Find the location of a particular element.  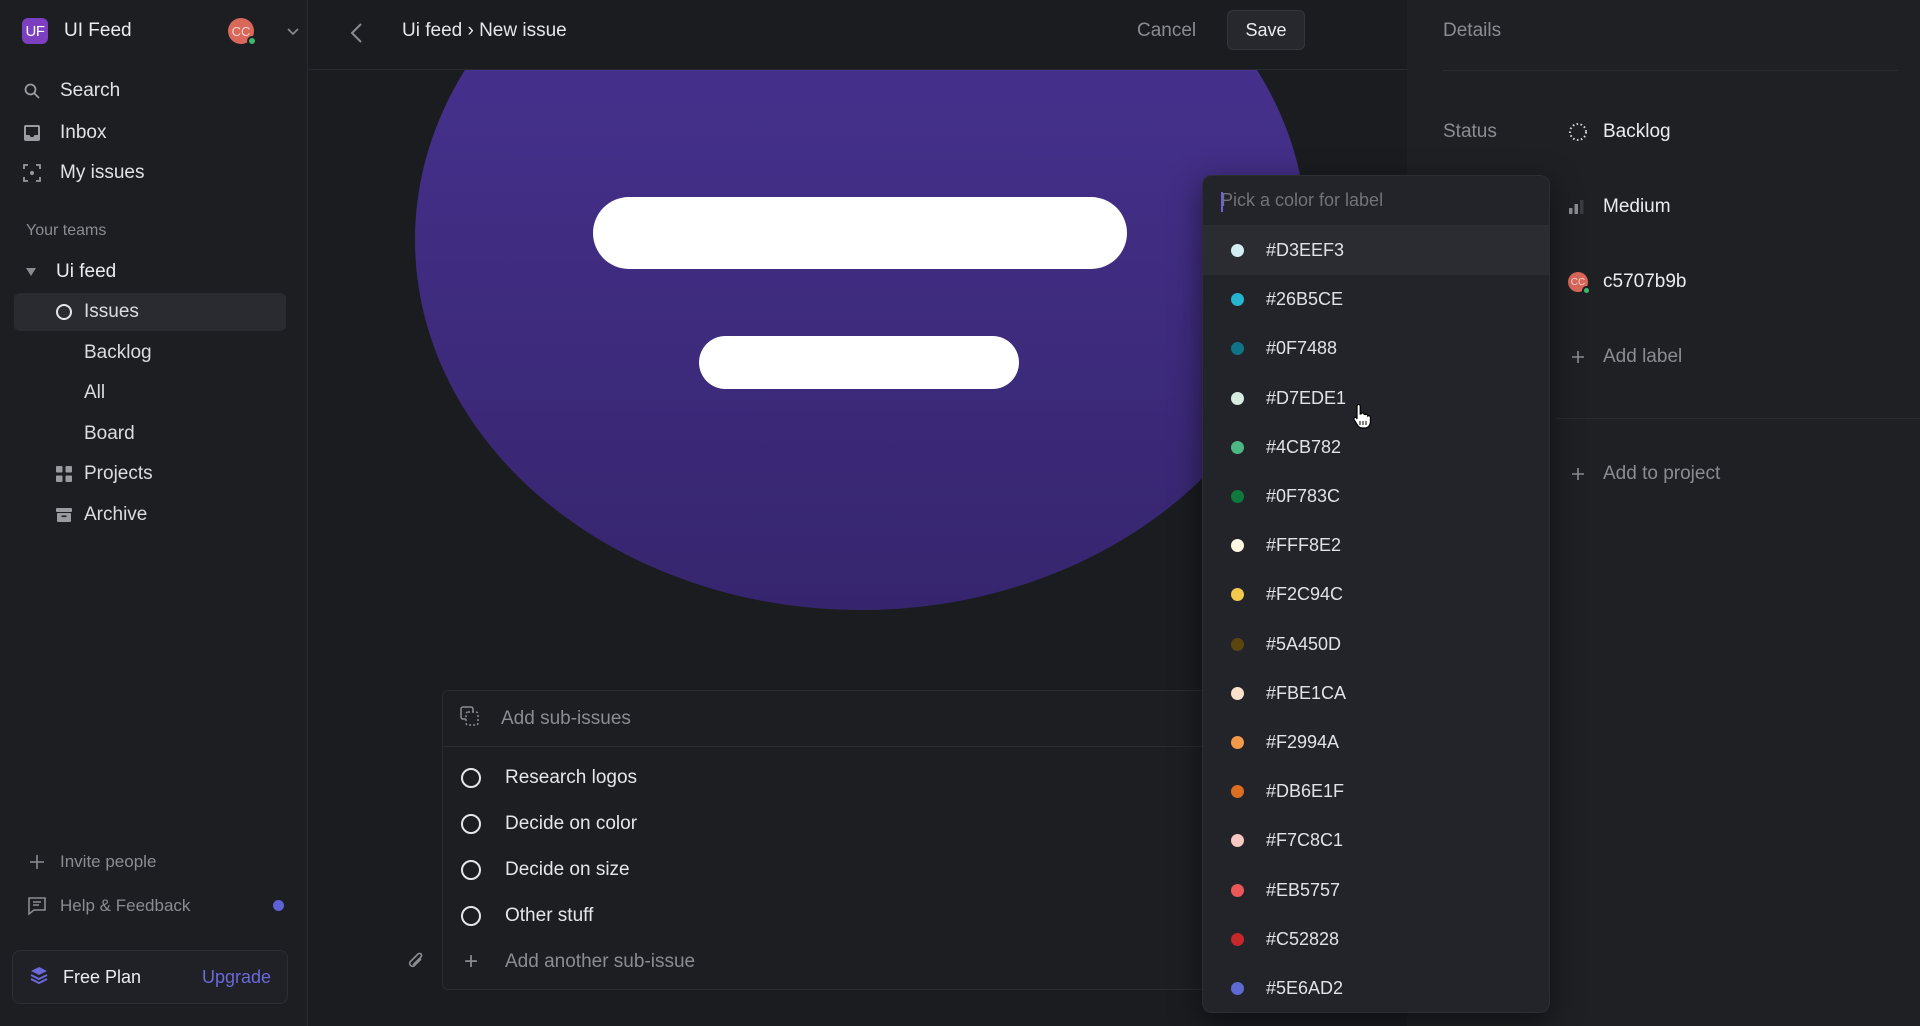

avatar-initials: CC is located at coordinates (241, 31).